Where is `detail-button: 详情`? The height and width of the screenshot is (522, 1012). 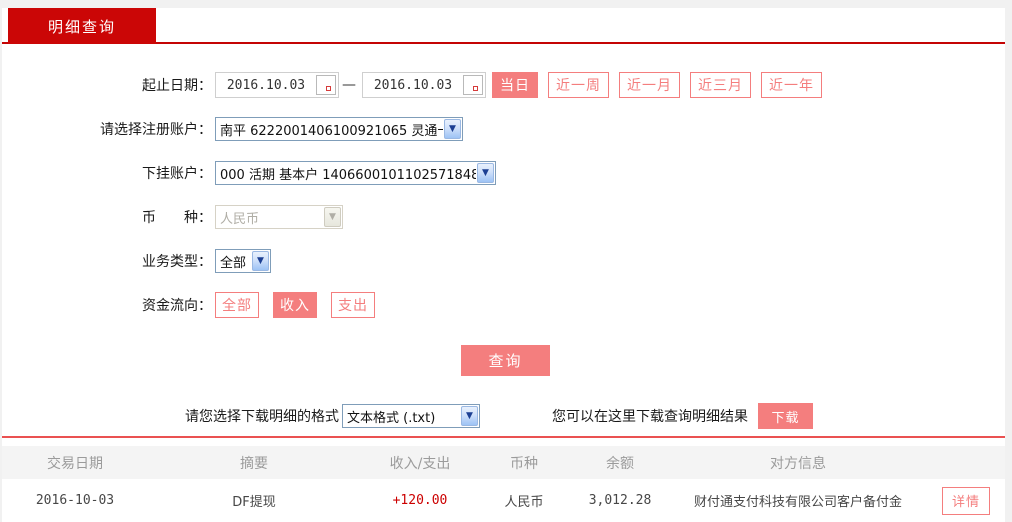 detail-button: 详情 is located at coordinates (966, 500).